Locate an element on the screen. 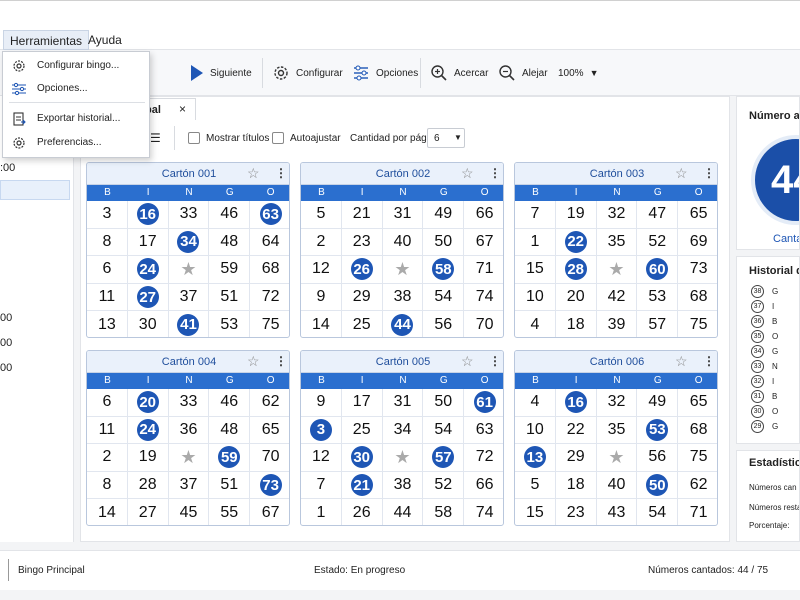 This screenshot has height=600, width=800. card-number: 46 is located at coordinates (230, 215).